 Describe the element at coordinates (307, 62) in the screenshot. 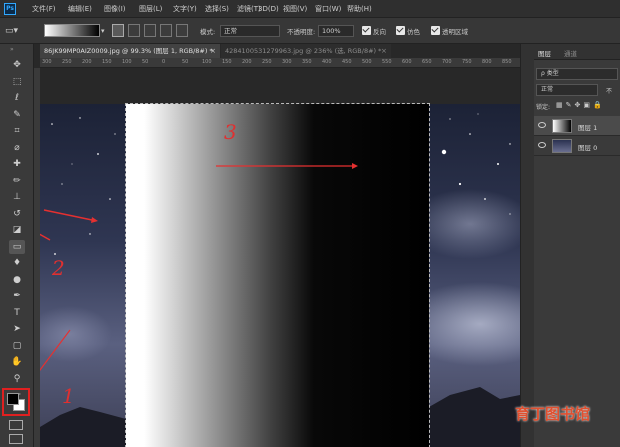

I see `ruler-tick-label: 350` at that location.